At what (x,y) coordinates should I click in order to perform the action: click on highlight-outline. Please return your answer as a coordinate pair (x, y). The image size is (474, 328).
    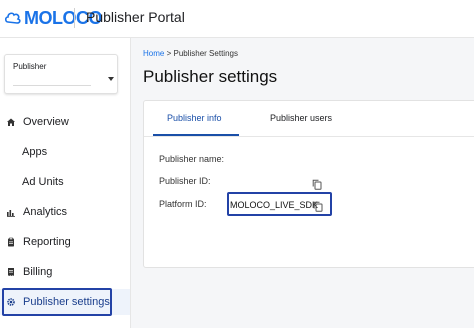
    Looking at the image, I should click on (57, 302).